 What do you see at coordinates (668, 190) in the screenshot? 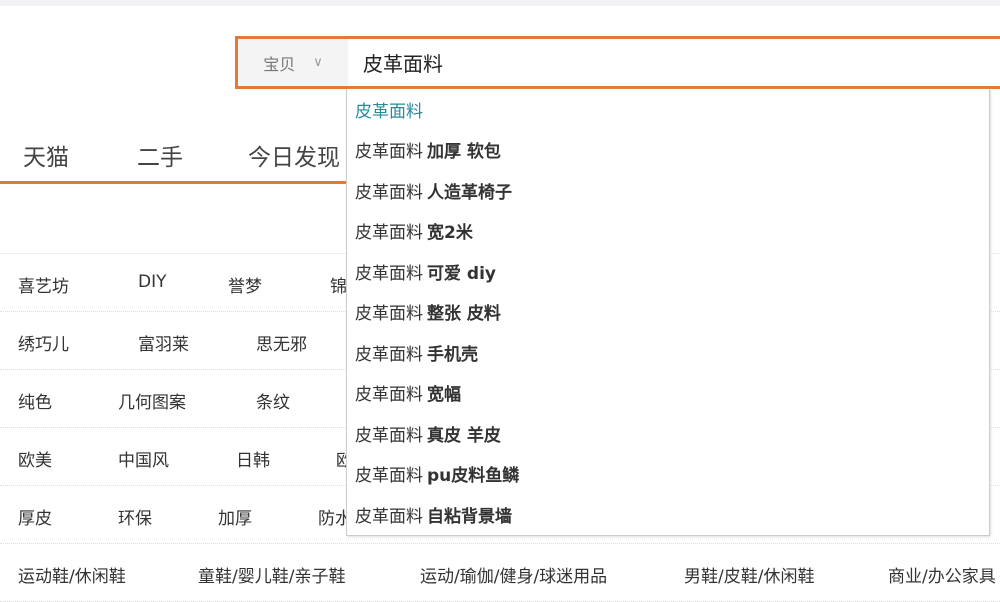
I see `suggestion-item: 皮革面料 人造革椅子` at bounding box center [668, 190].